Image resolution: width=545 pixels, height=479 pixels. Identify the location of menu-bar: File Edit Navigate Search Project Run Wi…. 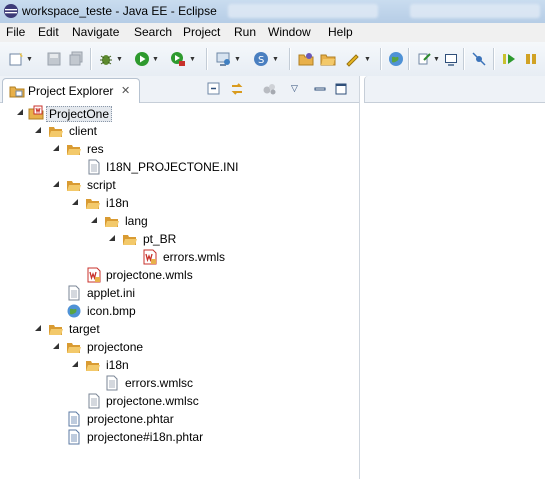
(272, 32).